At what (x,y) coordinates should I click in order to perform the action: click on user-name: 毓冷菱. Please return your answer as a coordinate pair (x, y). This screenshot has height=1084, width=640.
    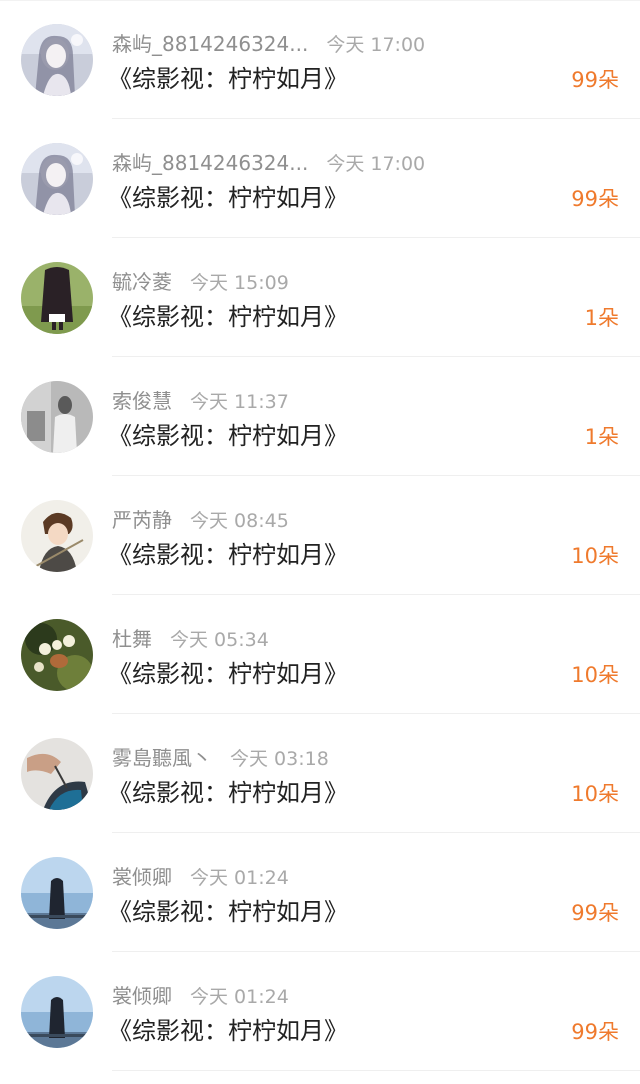
    Looking at the image, I should click on (142, 282).